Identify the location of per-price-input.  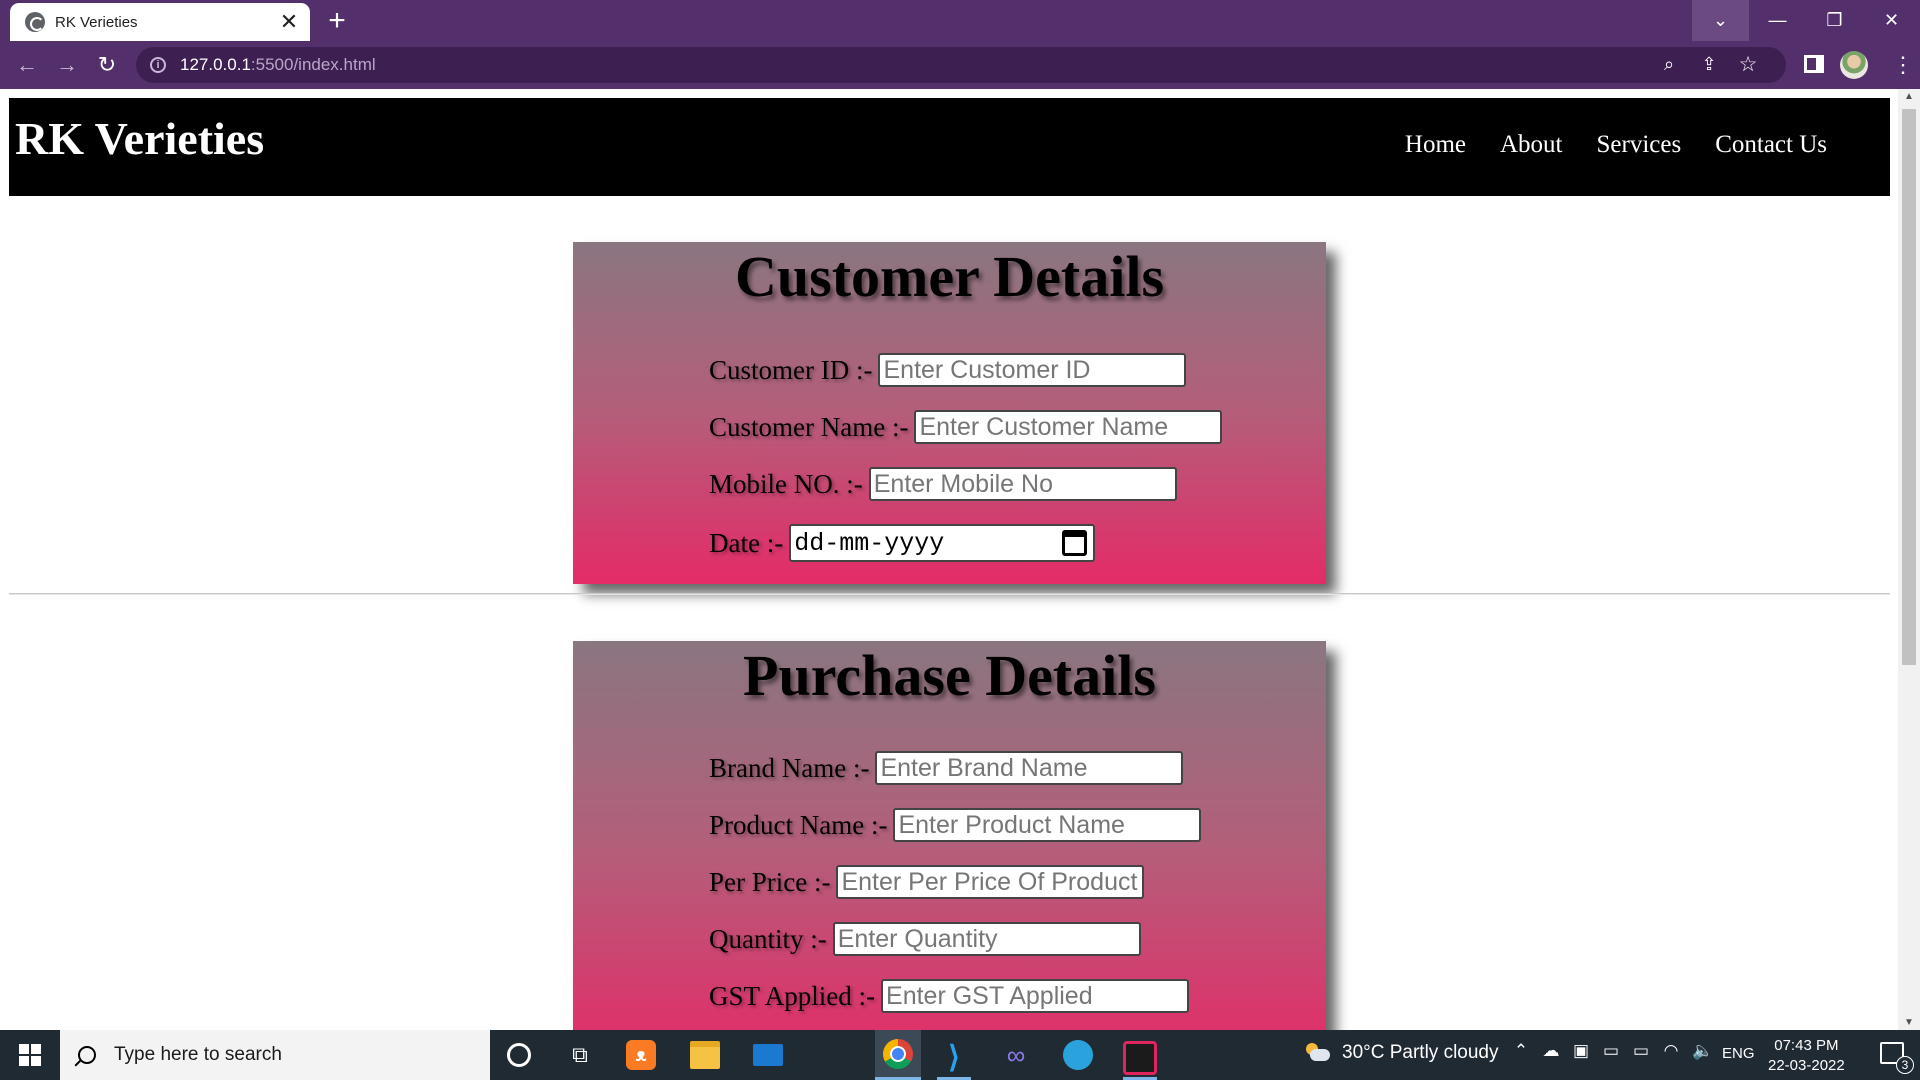
(990, 882).